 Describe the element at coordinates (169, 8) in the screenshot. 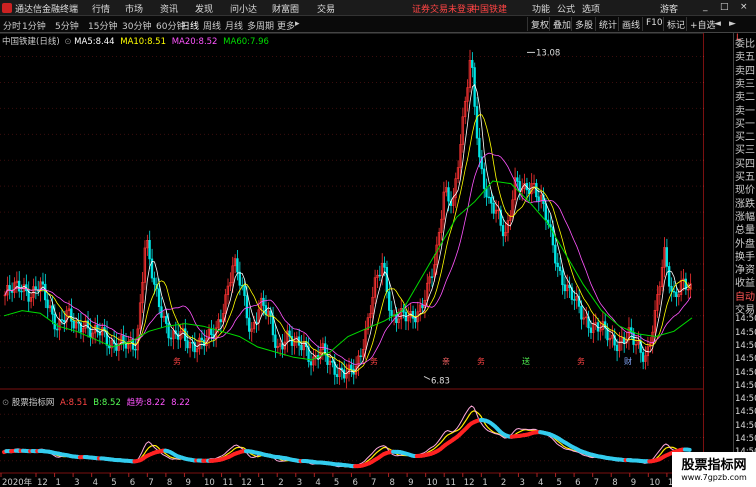

I see `menu-zixun: 资讯` at that location.